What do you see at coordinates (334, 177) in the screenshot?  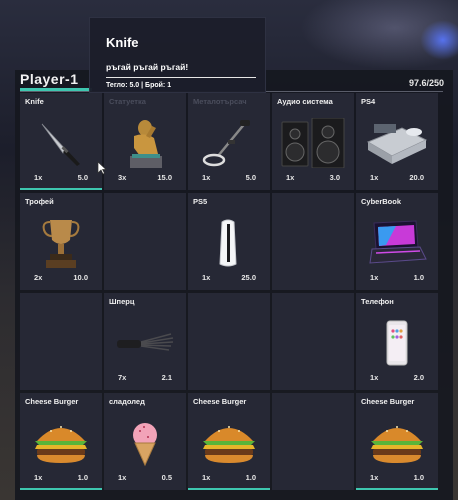 I see `slot-weight: 3.0` at bounding box center [334, 177].